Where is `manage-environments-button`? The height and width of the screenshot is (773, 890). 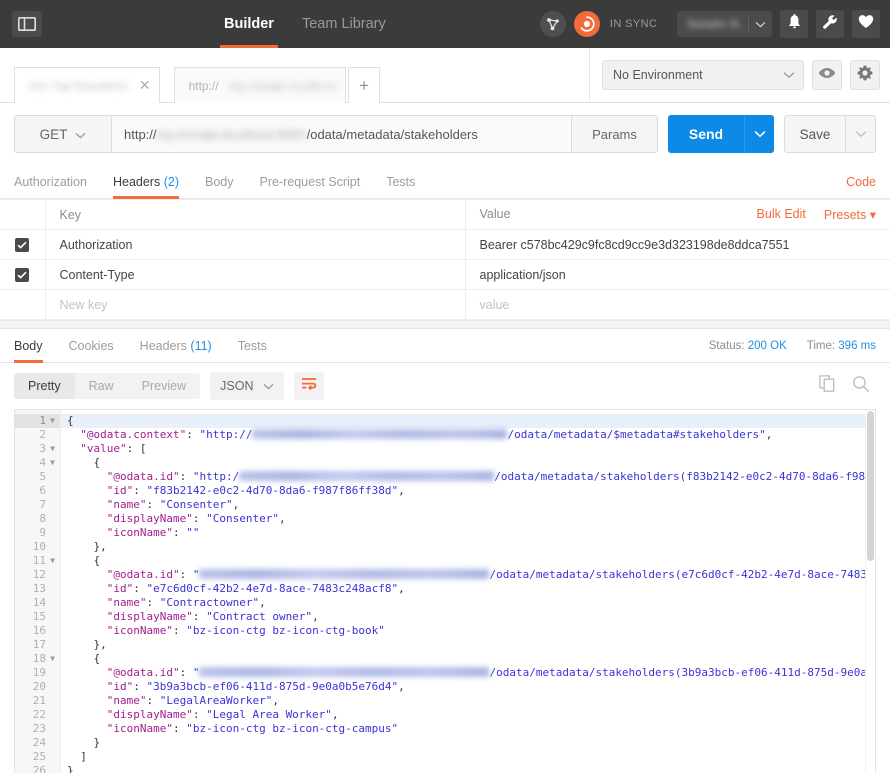 manage-environments-button is located at coordinates (865, 75).